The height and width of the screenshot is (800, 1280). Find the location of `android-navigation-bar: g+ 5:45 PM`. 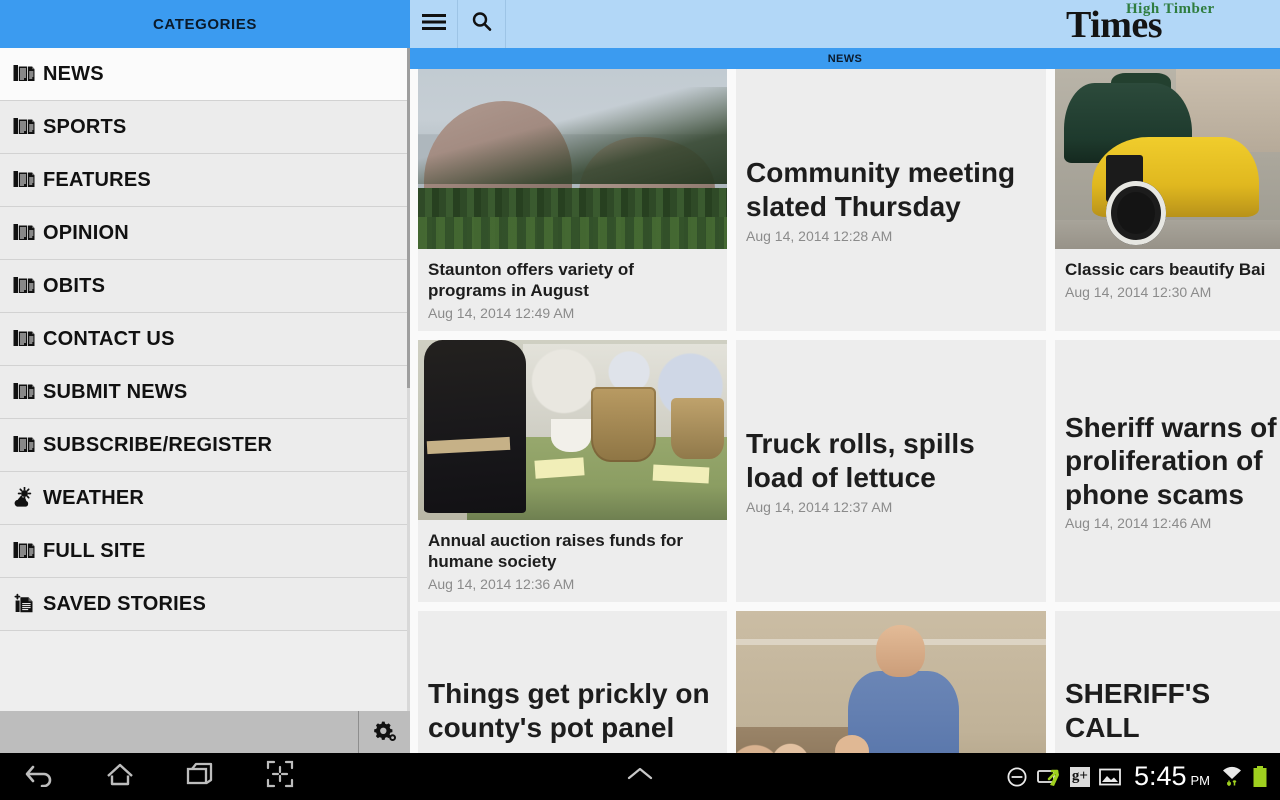

android-navigation-bar: g+ 5:45 PM is located at coordinates (640, 776).